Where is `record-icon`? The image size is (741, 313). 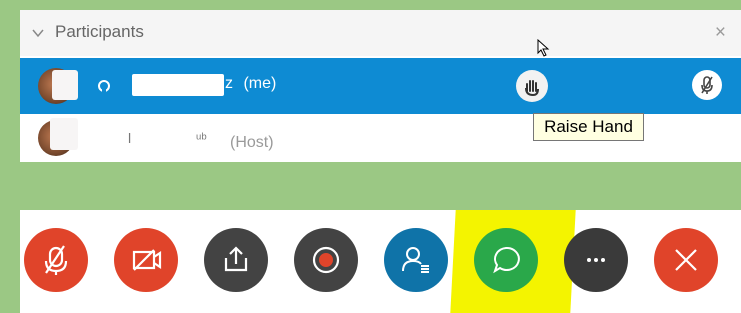 record-icon is located at coordinates (326, 260).